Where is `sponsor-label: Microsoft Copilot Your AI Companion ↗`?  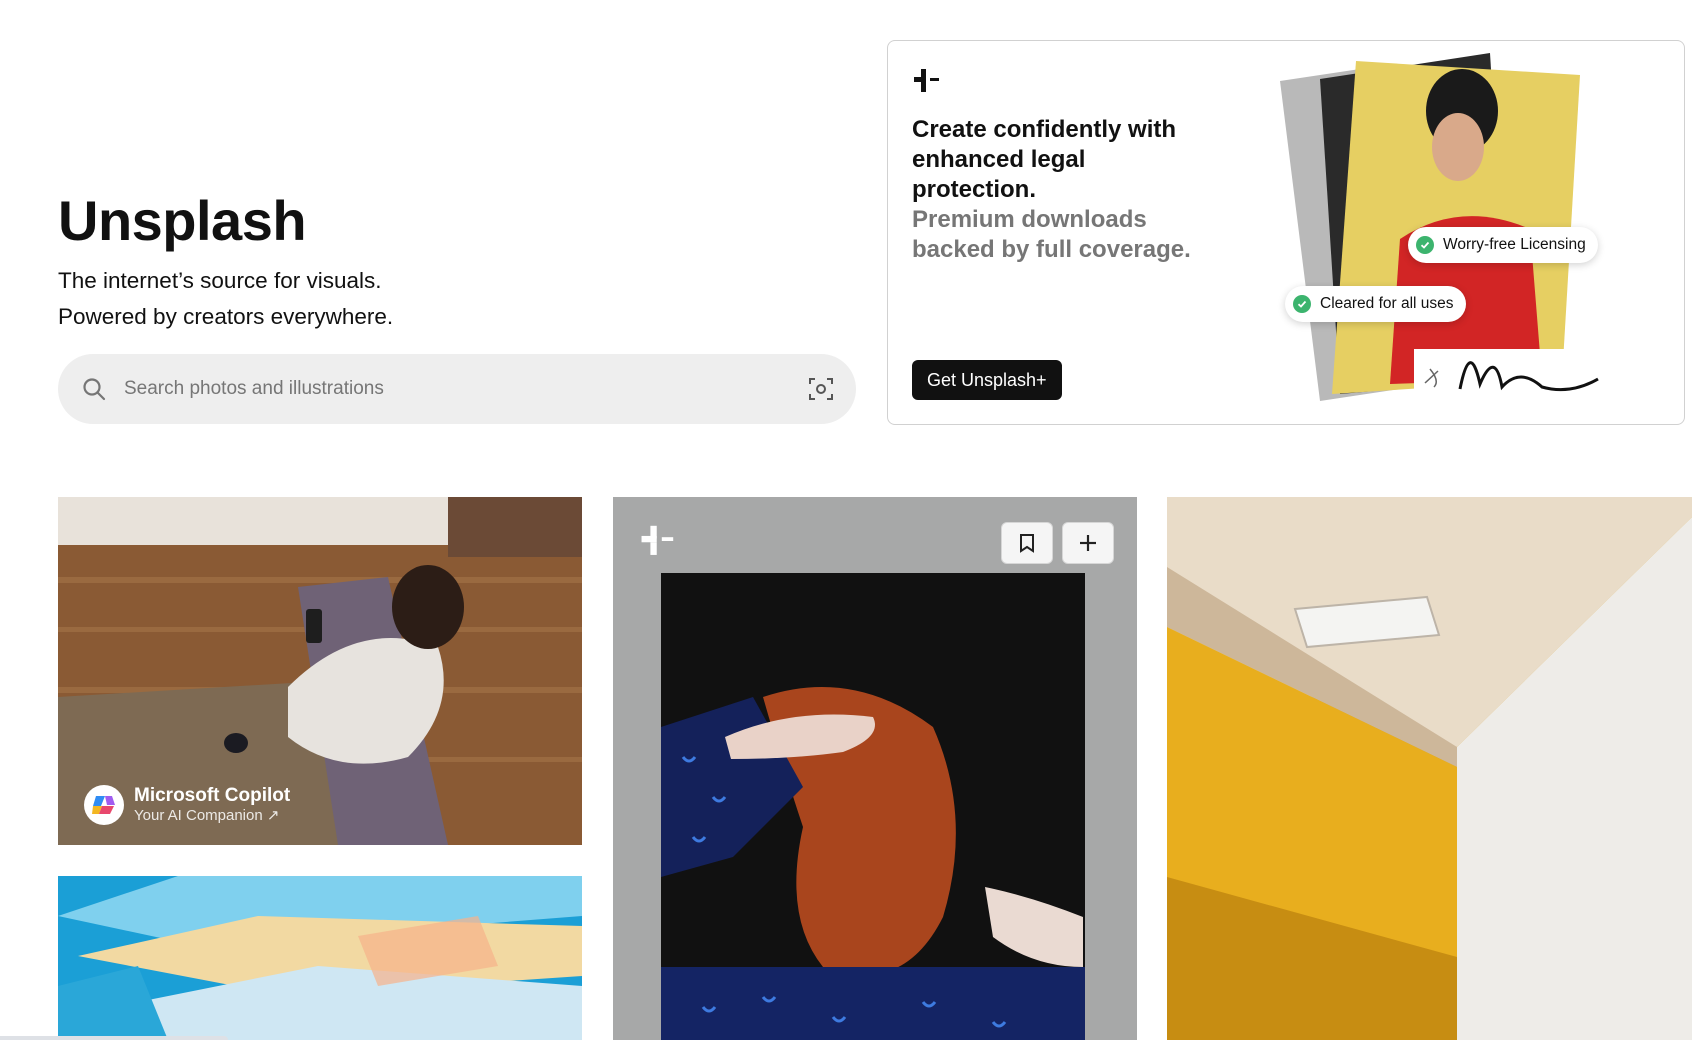 sponsor-label: Microsoft Copilot Your AI Companion ↗ is located at coordinates (187, 805).